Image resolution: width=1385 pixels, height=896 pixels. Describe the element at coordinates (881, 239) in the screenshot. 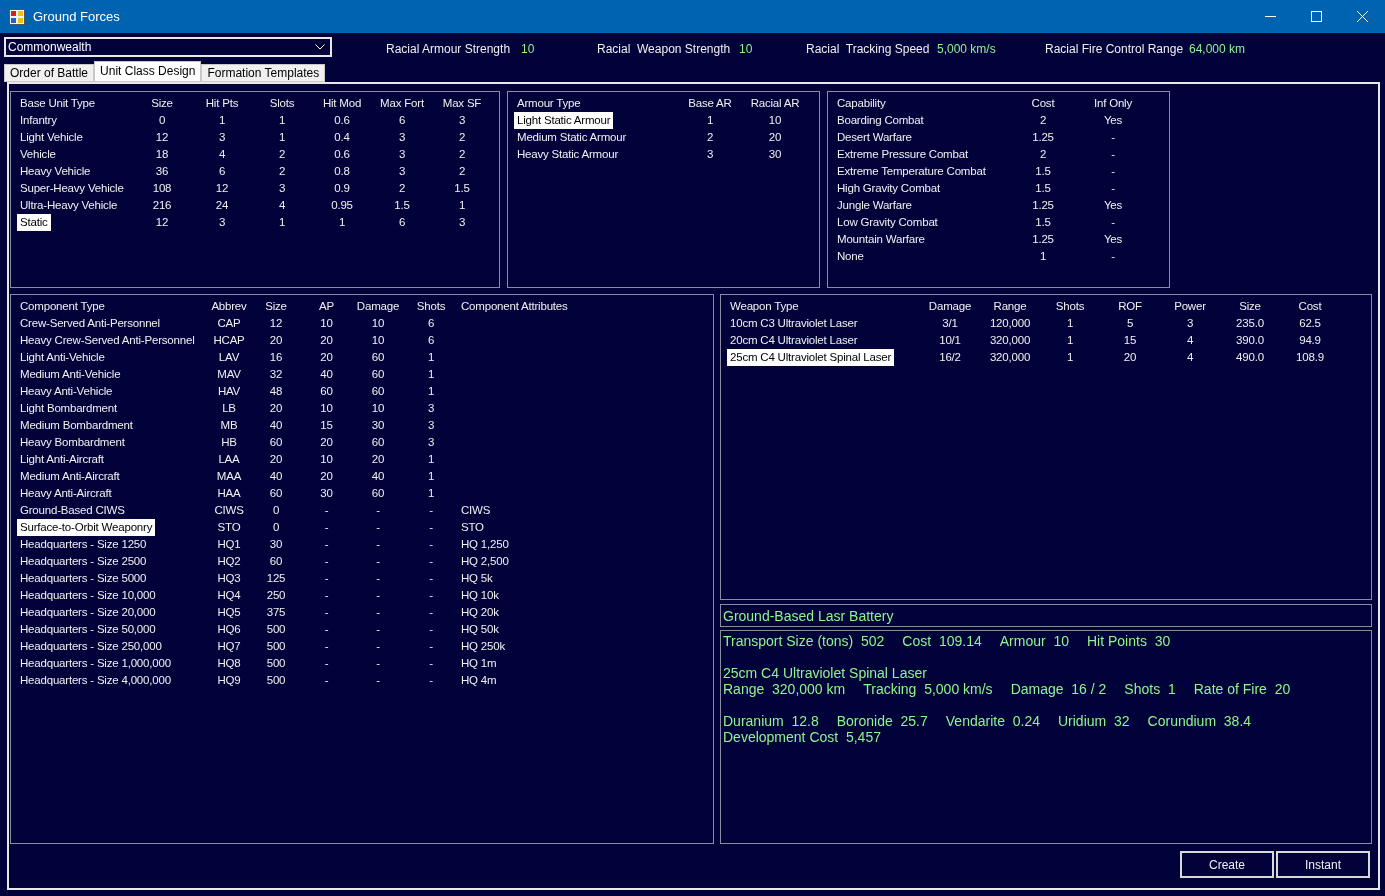

I see `list-item: Mountain Warfare` at that location.